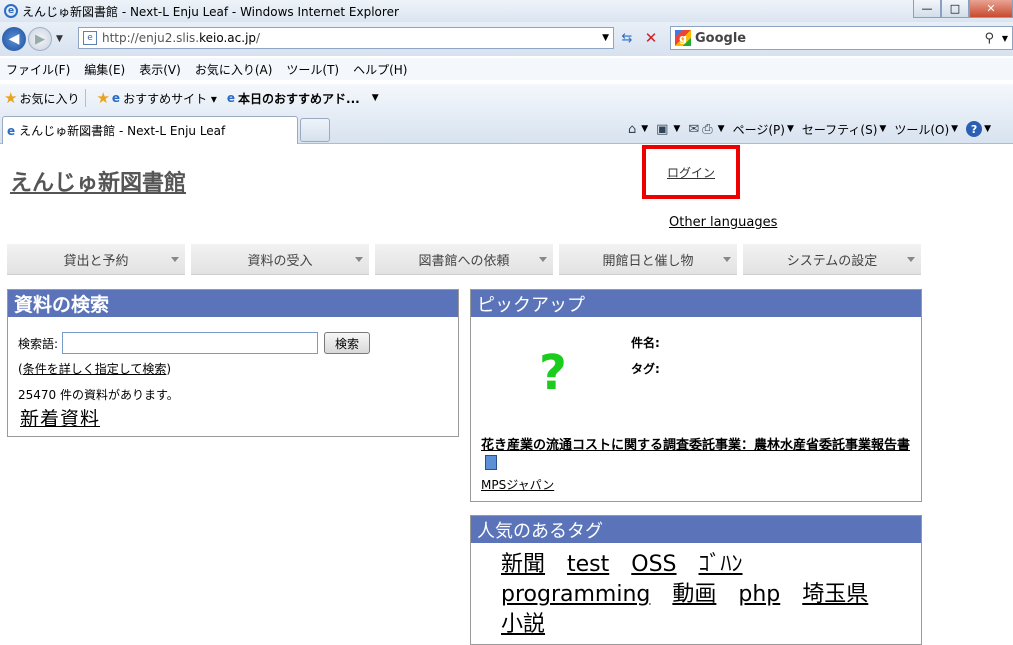 The width and height of the screenshot is (1013, 645). Describe the element at coordinates (102, 98) in the screenshot. I see `add-favorite-icon: ★` at that location.